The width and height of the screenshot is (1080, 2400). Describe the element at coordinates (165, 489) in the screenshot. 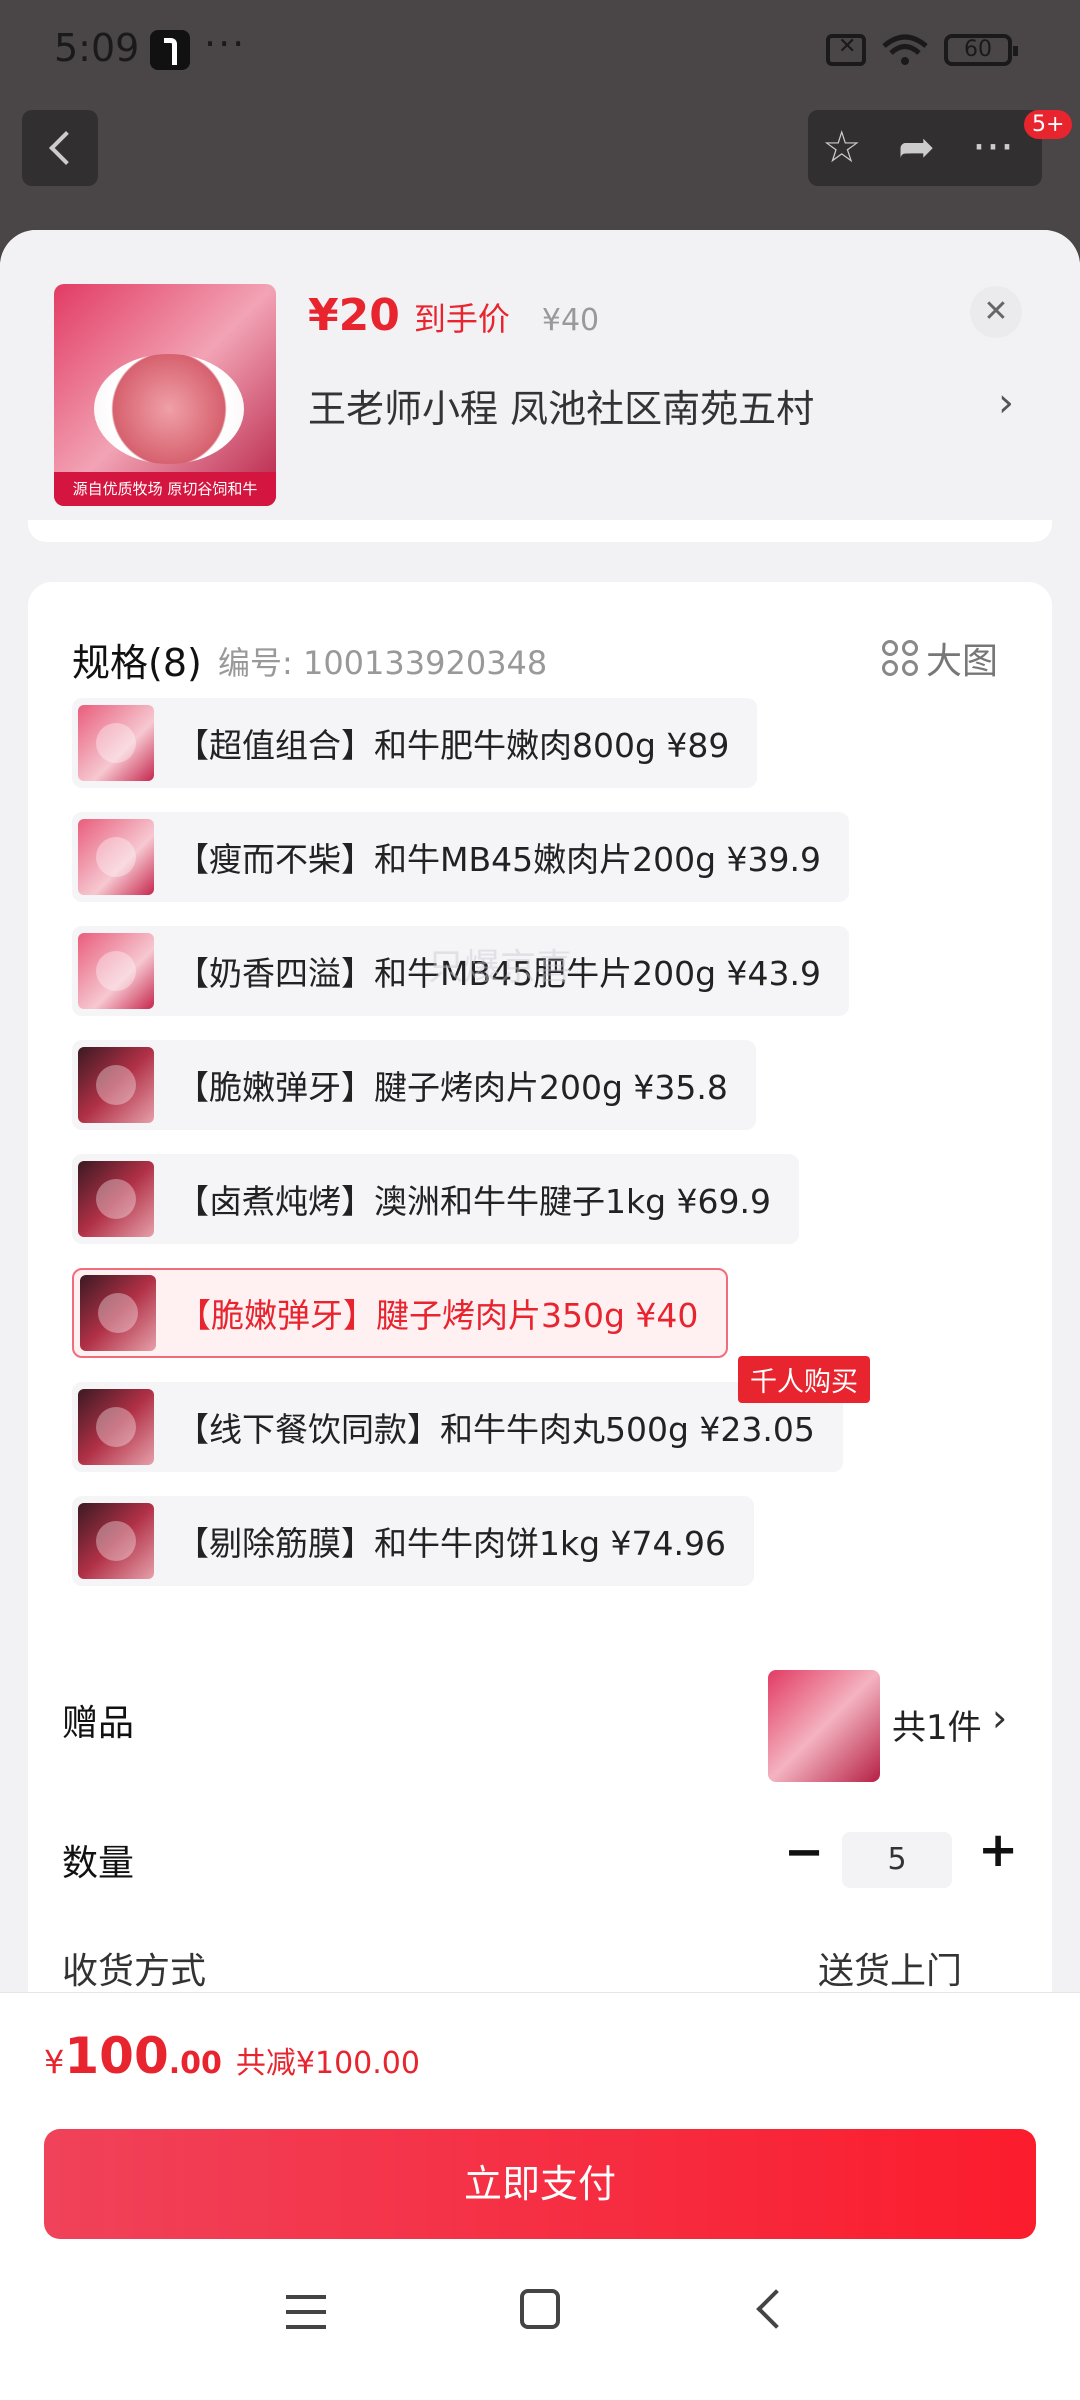

I see `thumbnail-caption: 源自优质牧场 原切谷饲和牛` at that location.